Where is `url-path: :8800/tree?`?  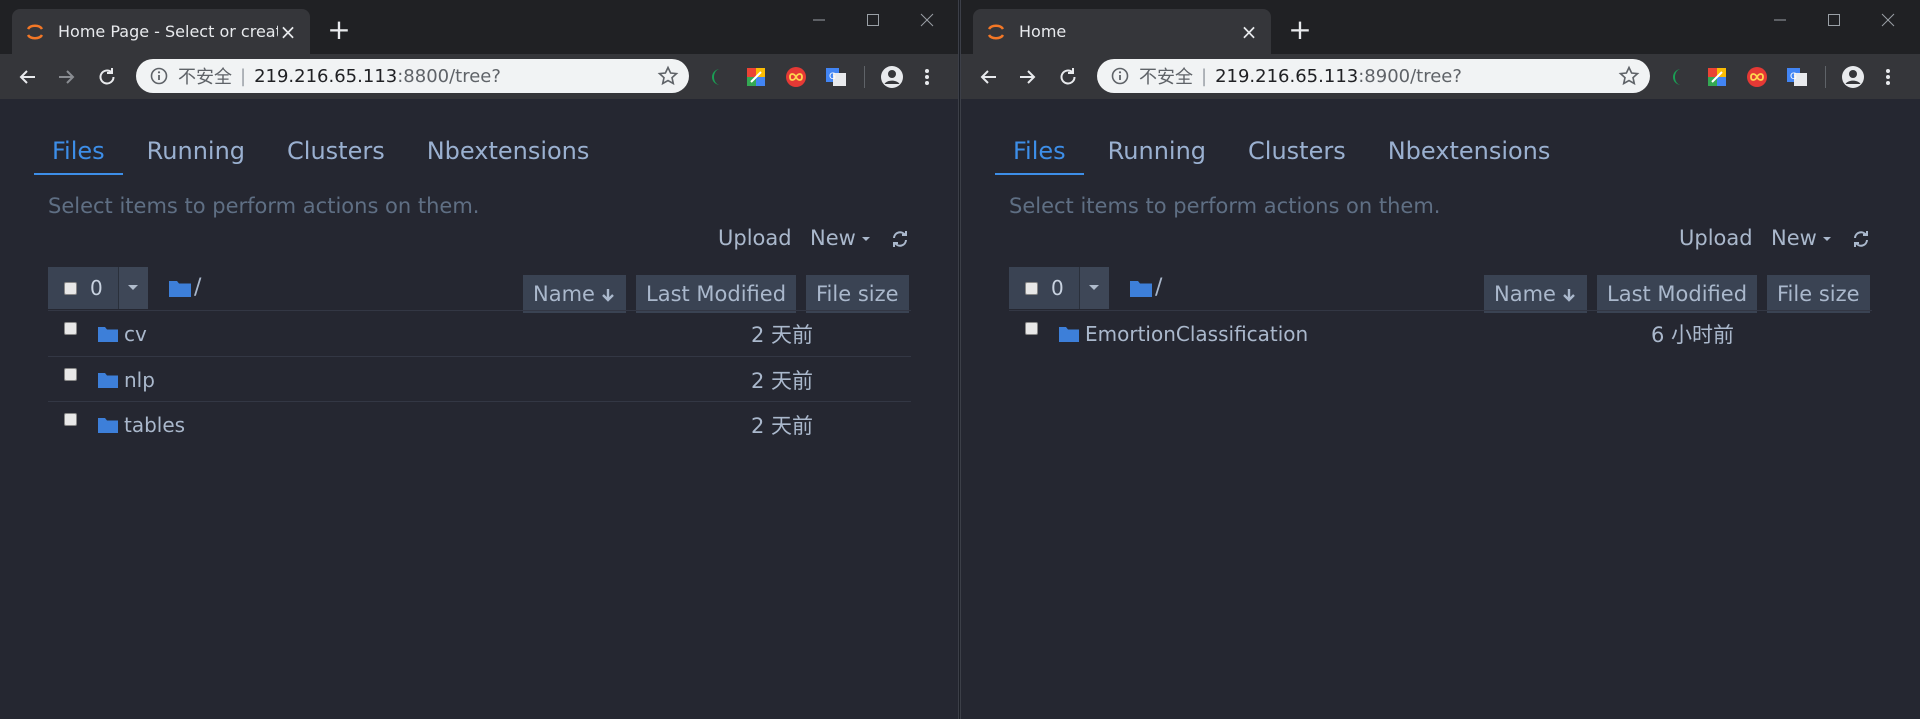 url-path: :8800/tree? is located at coordinates (449, 76).